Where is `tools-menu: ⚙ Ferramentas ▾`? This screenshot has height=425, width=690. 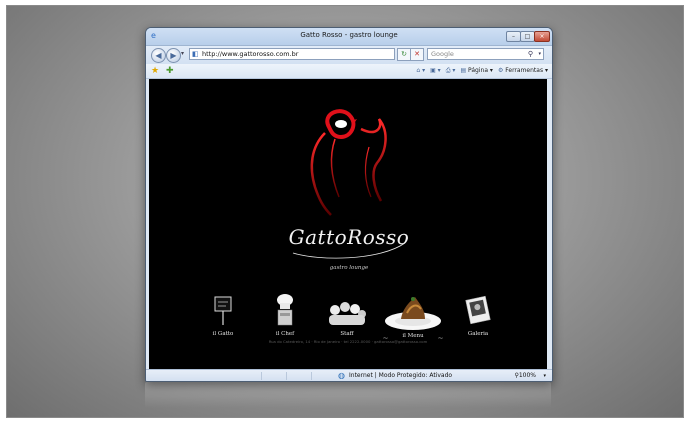 tools-menu: ⚙ Ferramentas ▾ is located at coordinates (523, 71).